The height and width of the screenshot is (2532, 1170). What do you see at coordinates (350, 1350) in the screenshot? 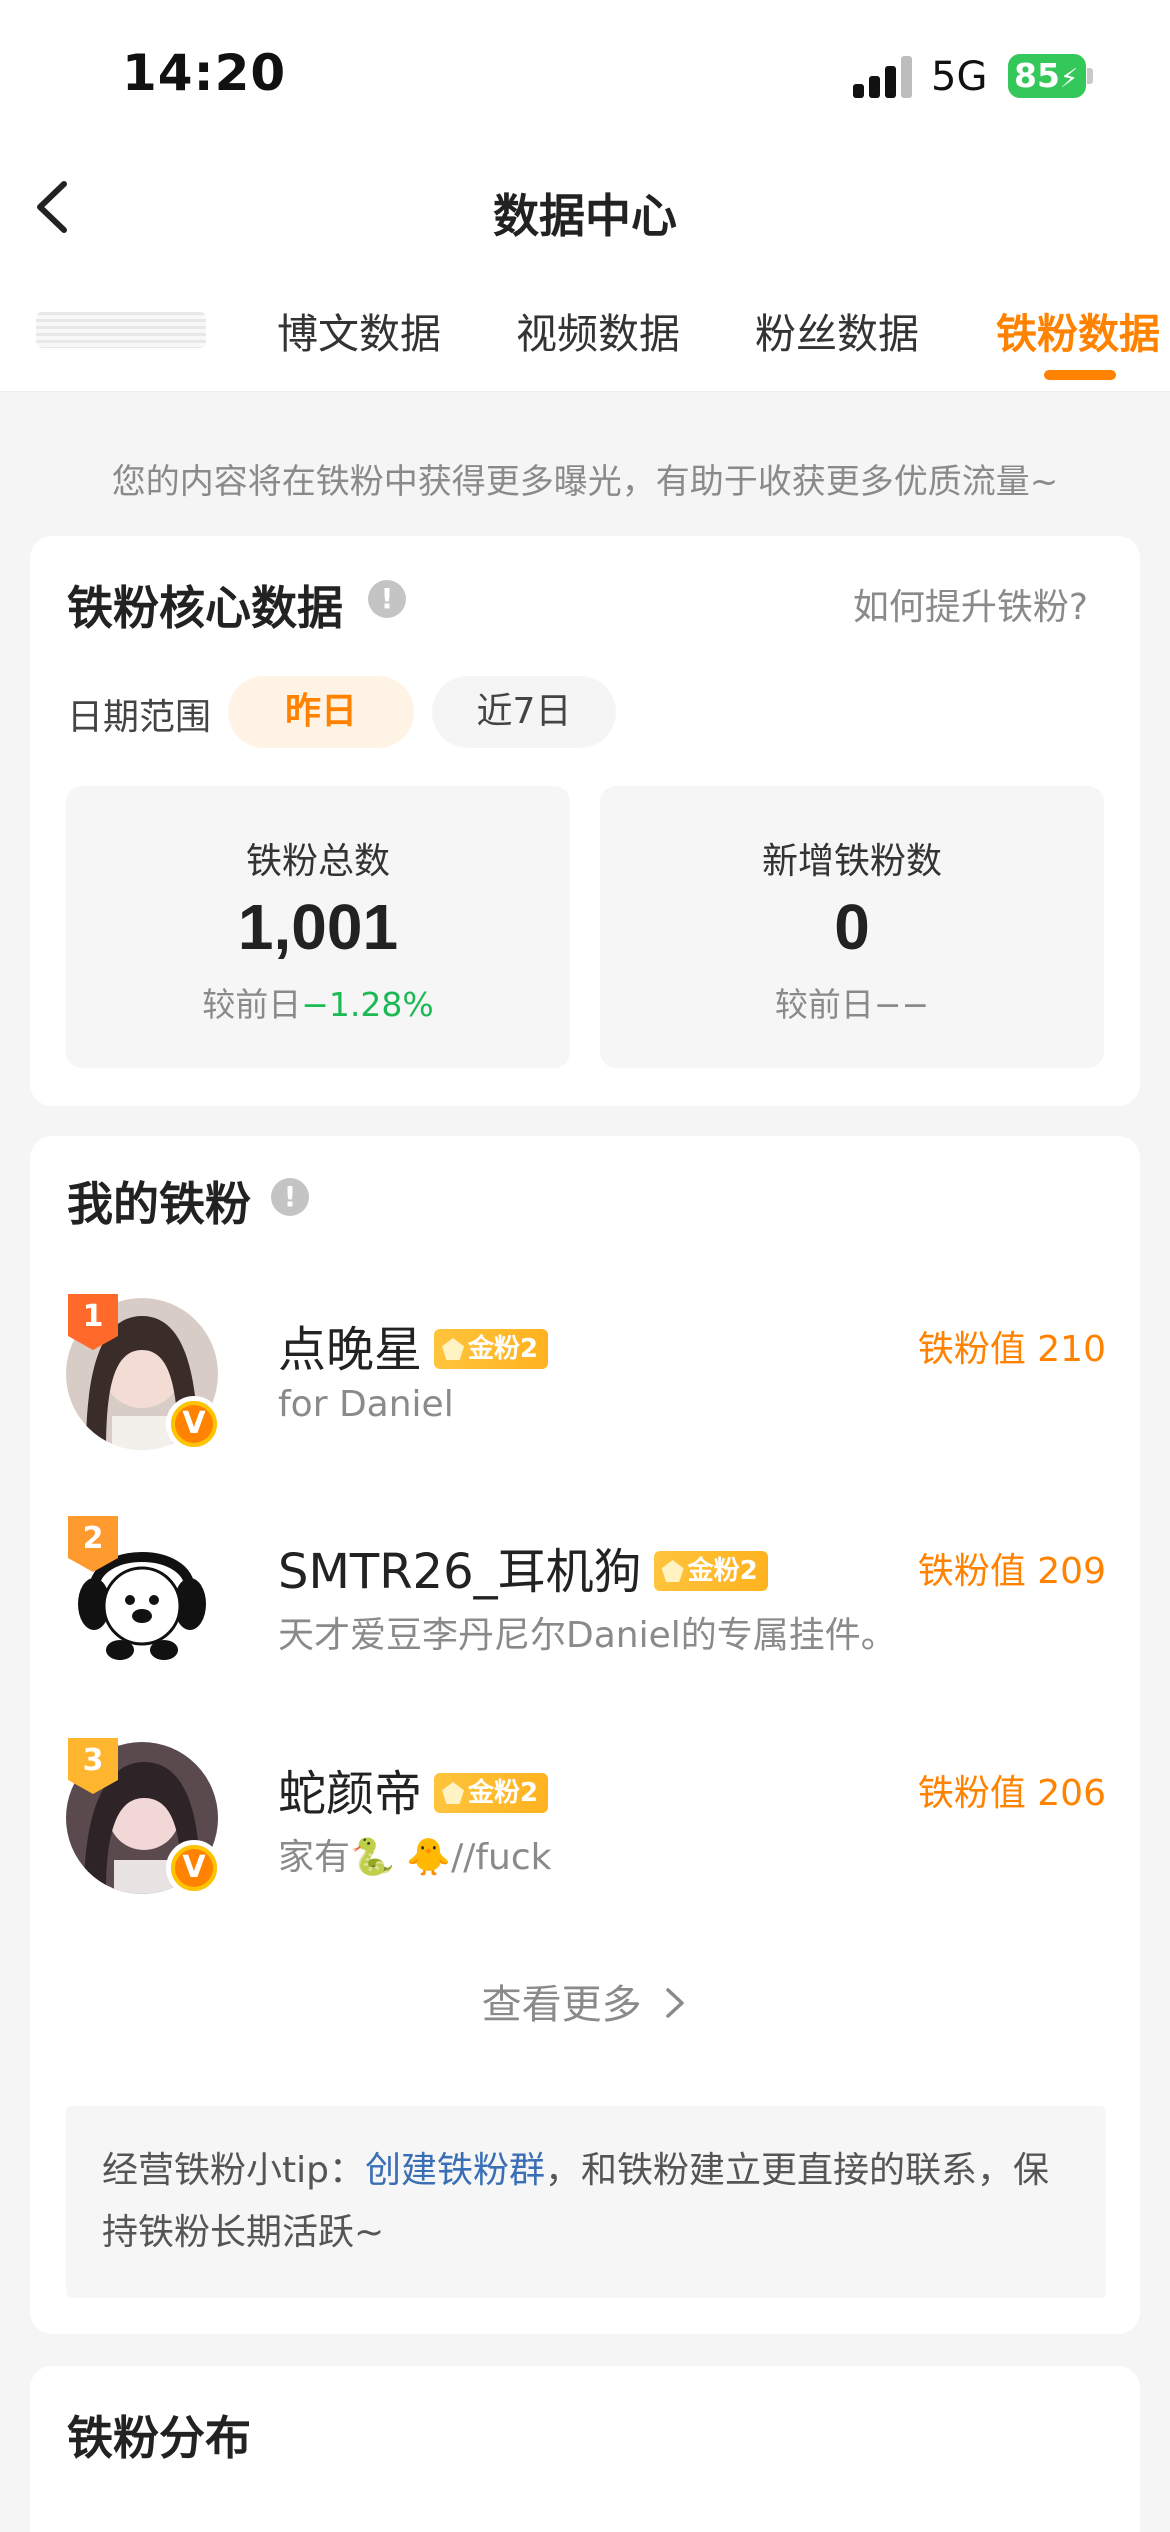
I see `fan-name-text: 点晚星` at bounding box center [350, 1350].